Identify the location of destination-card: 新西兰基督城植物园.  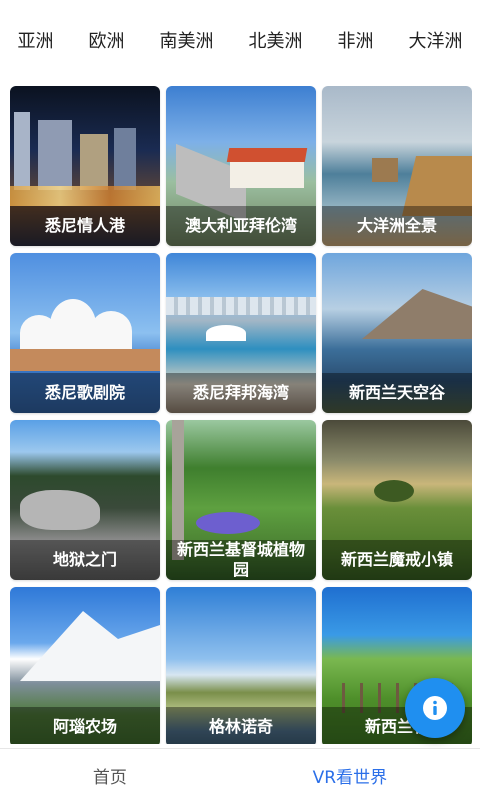
(241, 500).